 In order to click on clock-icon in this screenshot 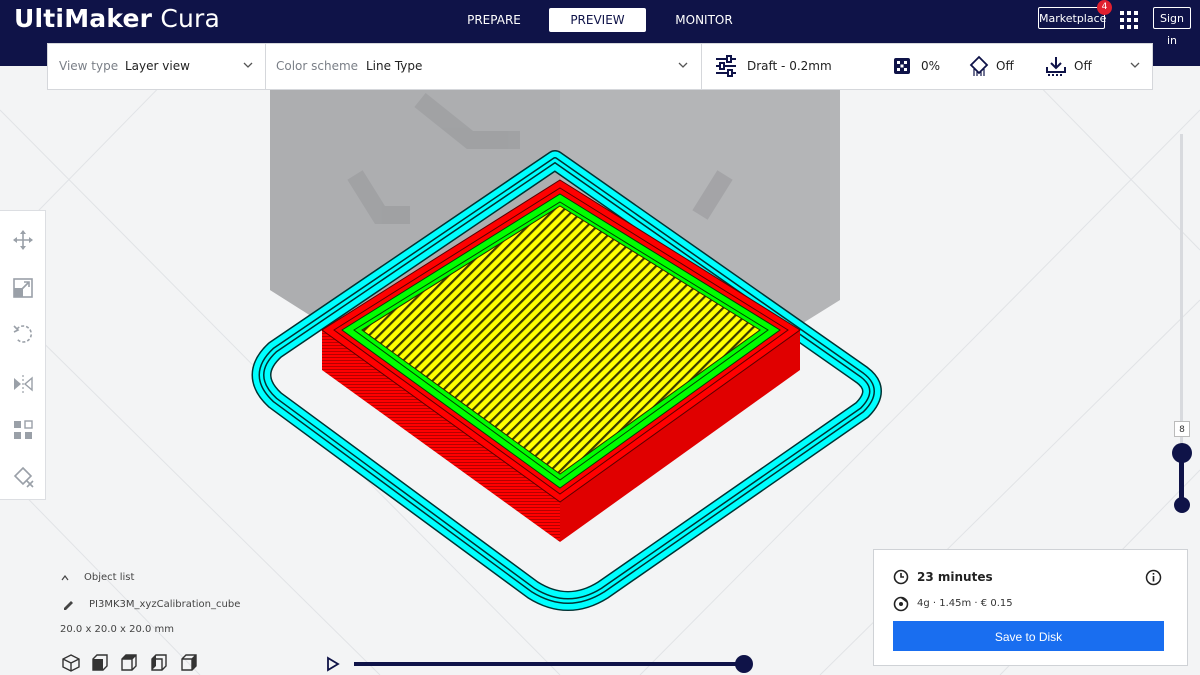, I will do `click(901, 577)`.